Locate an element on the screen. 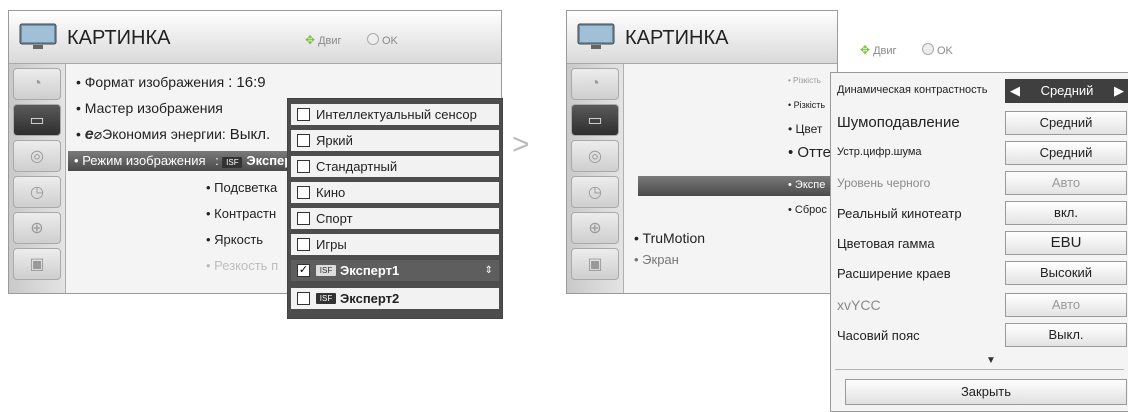 The width and height of the screenshot is (1128, 412). menu-item-format: • Формат изображения : 16:9 is located at coordinates (171, 83).